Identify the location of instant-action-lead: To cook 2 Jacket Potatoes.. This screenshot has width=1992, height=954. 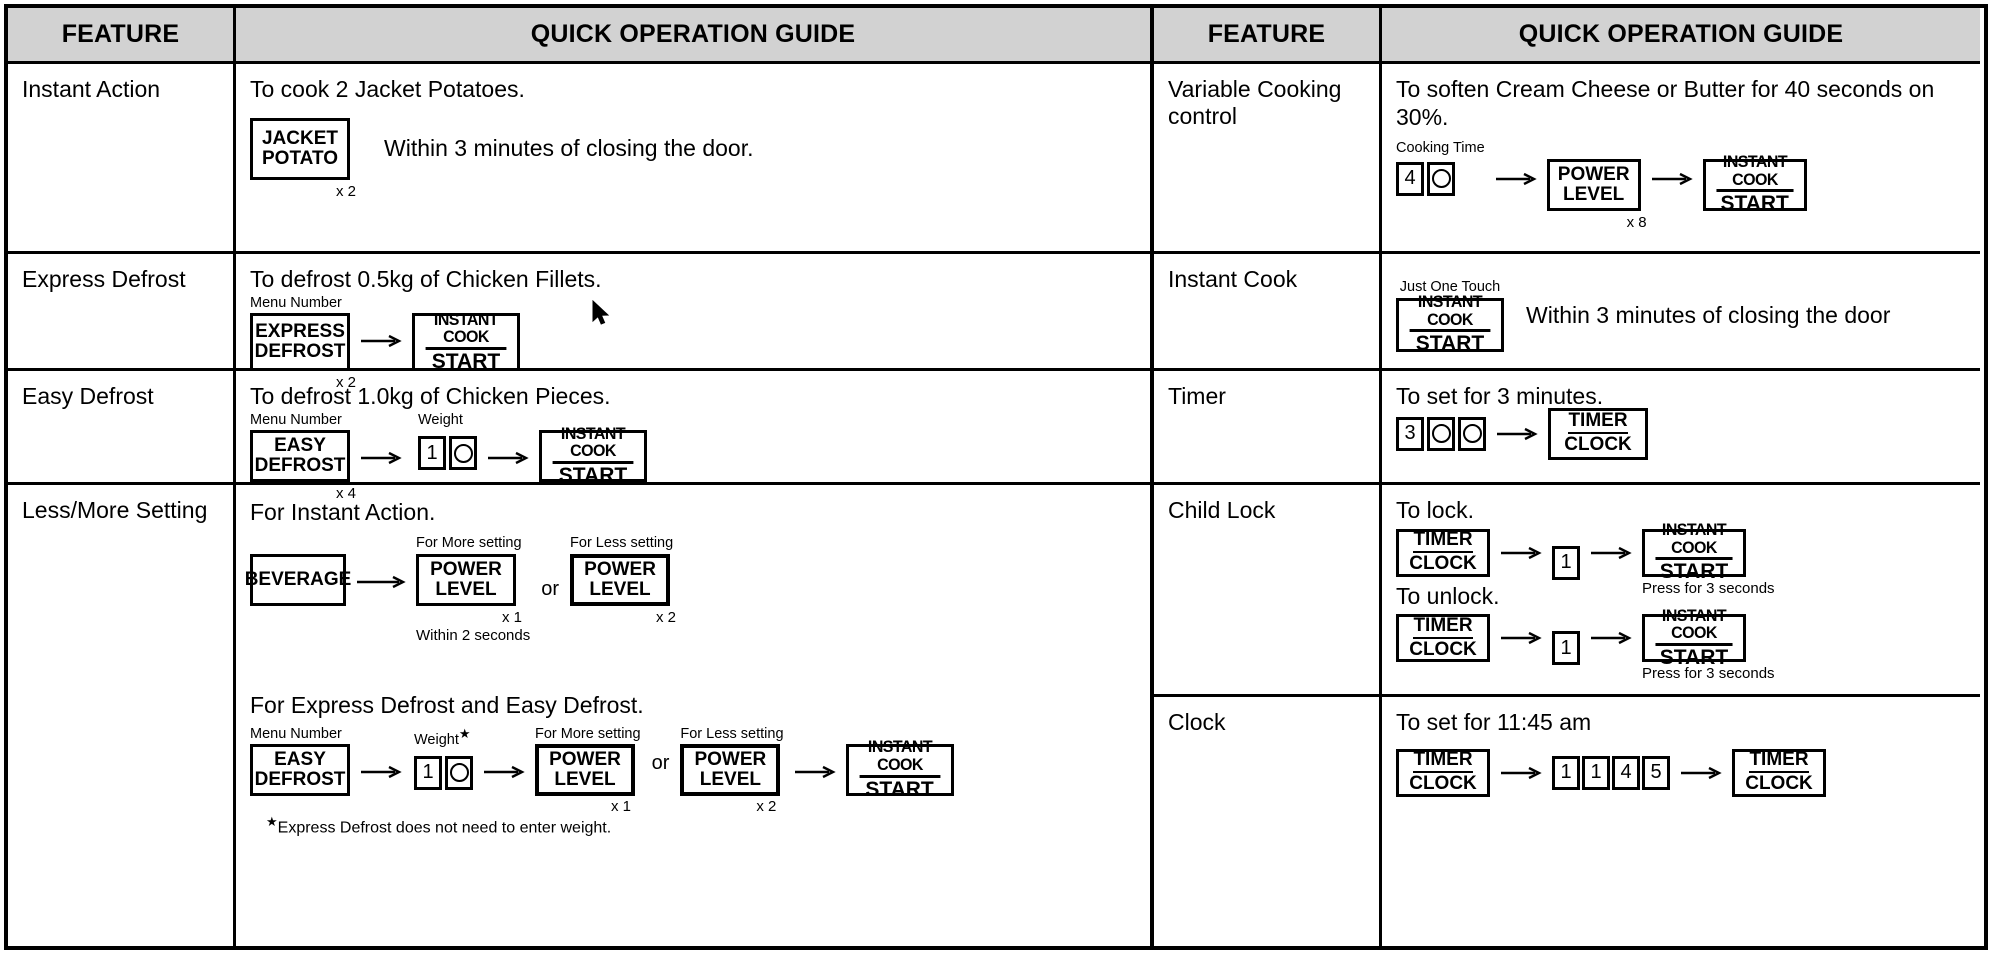
(387, 89).